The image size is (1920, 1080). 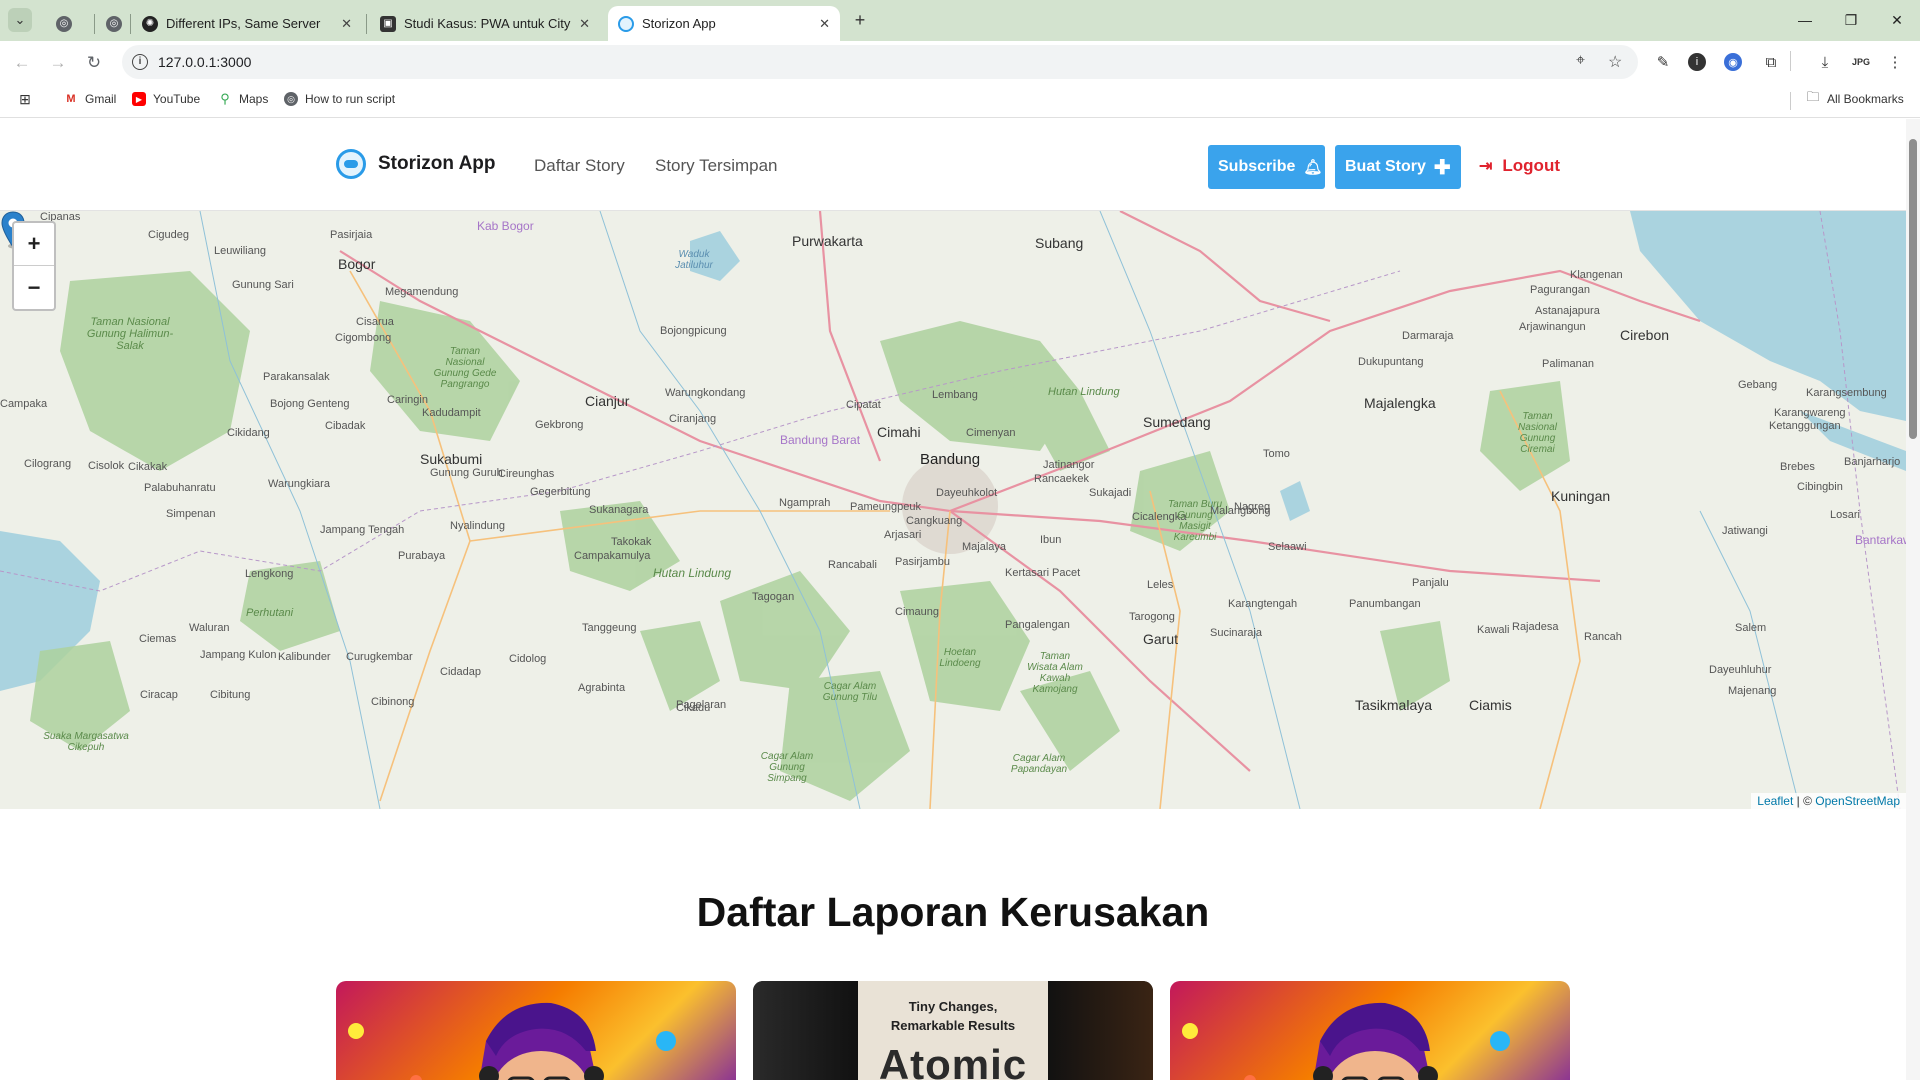 What do you see at coordinates (416, 164) in the screenshot?
I see `brand: Storizon App` at bounding box center [416, 164].